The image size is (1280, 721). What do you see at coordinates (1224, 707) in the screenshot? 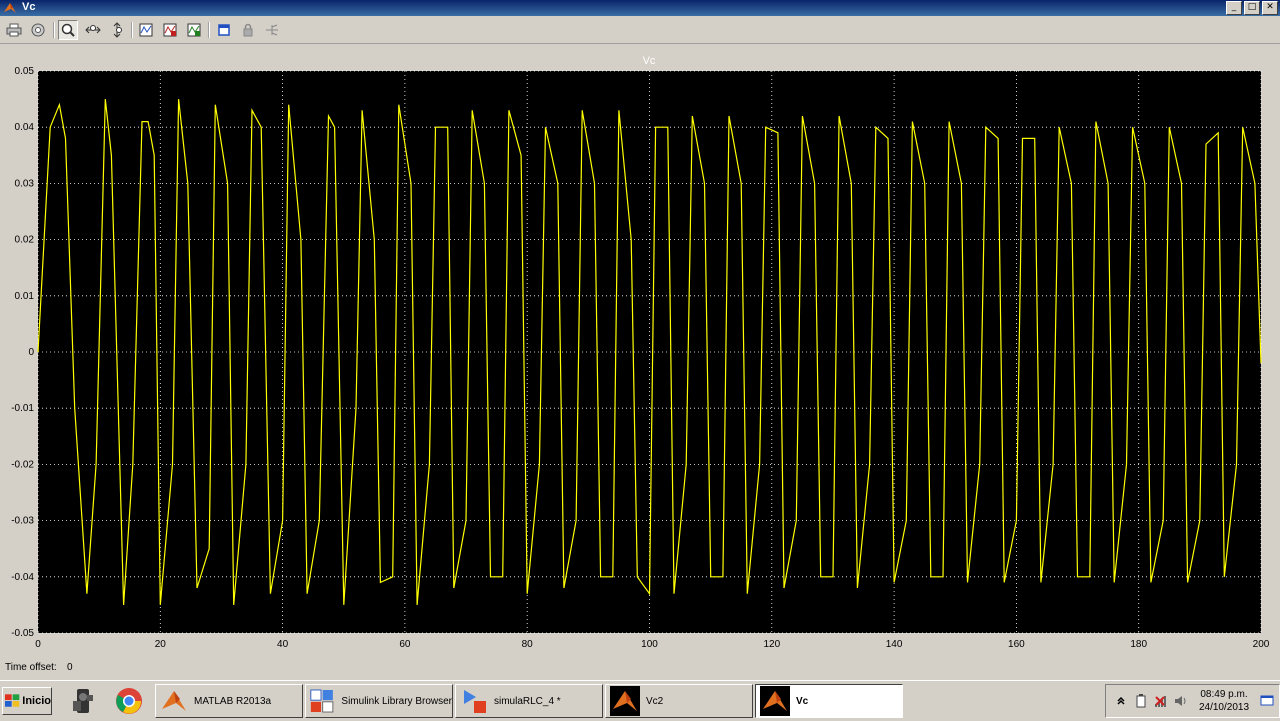
I see `clock-date: 24/10/2013` at bounding box center [1224, 707].